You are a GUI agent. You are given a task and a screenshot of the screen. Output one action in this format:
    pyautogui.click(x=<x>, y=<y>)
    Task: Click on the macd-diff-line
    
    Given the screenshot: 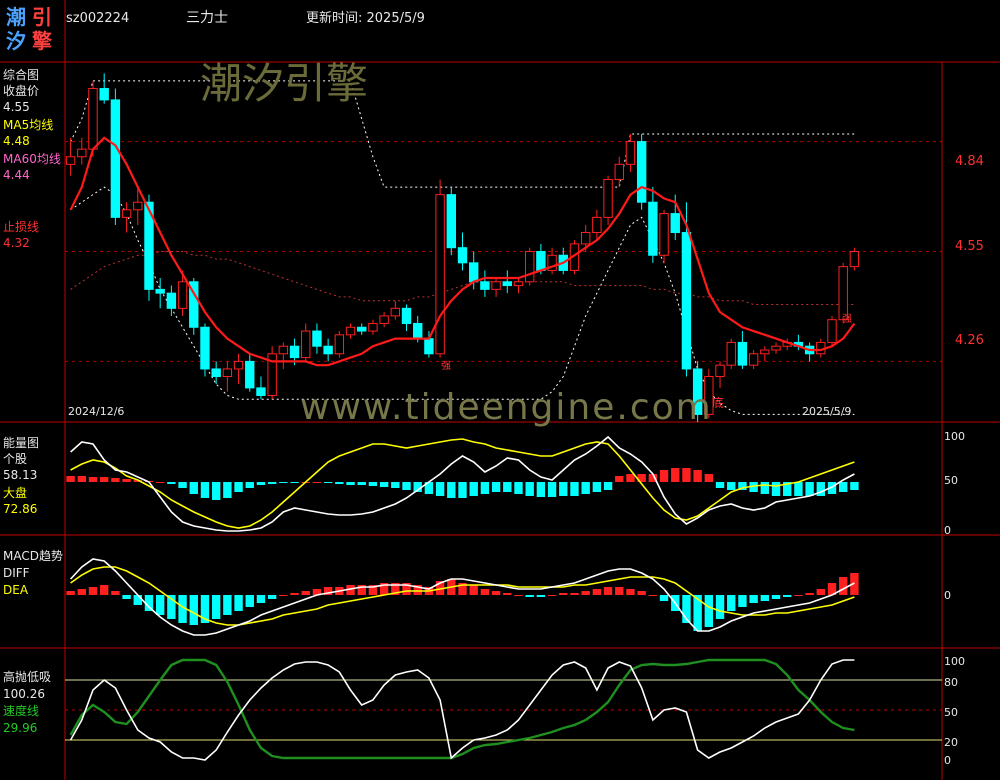 What is the action you would take?
    pyautogui.click(x=462, y=597)
    